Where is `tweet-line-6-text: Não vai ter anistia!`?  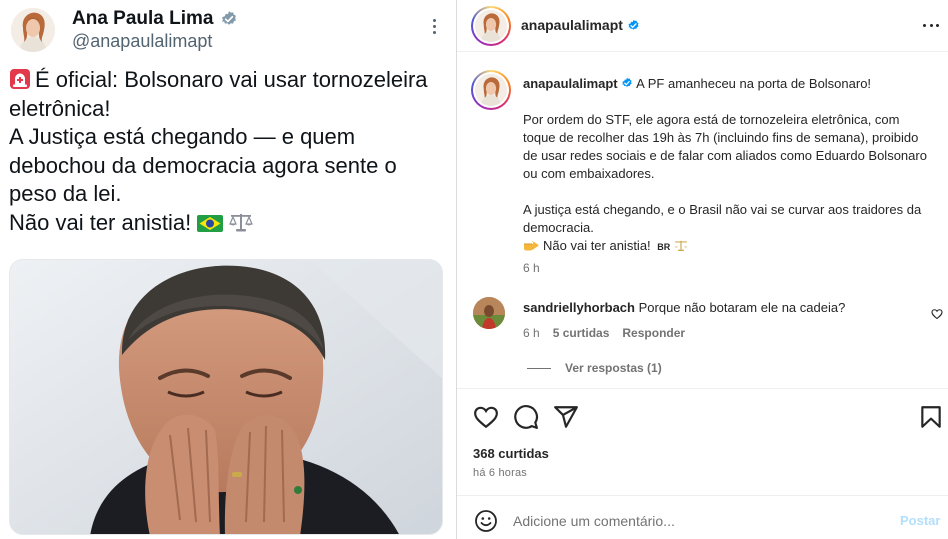
tweet-line-6-text: Não vai ter anistia! is located at coordinates (100, 222).